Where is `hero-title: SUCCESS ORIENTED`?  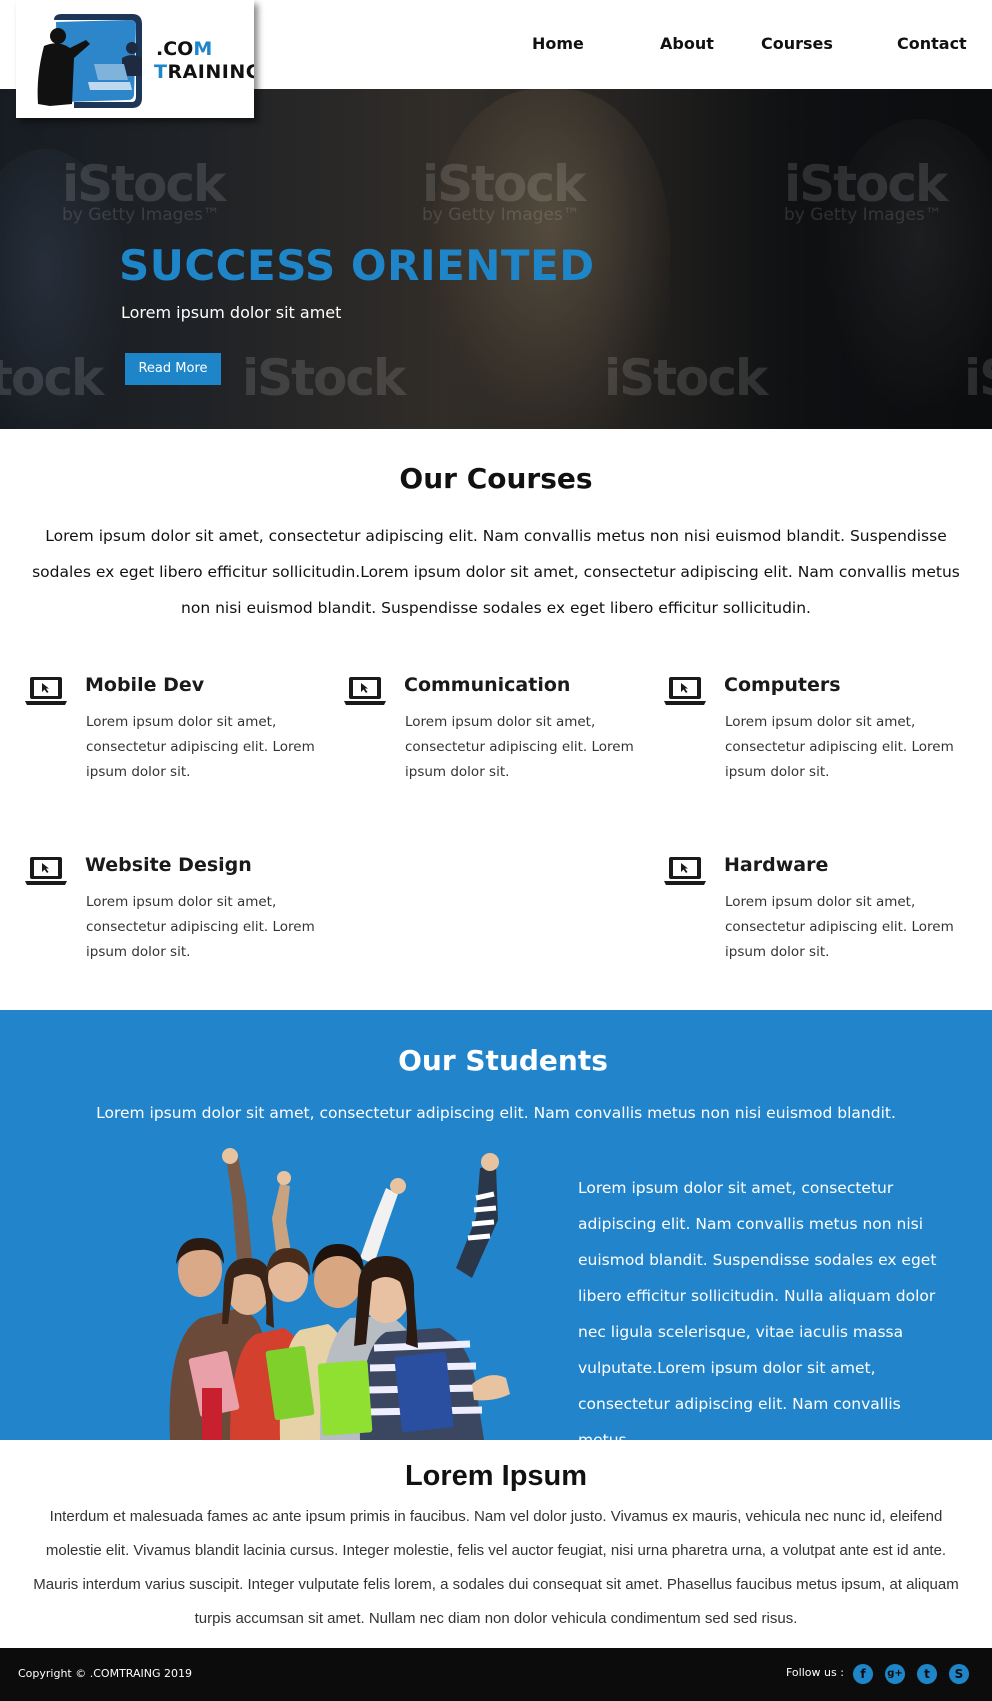
hero-title: SUCCESS ORIENTED is located at coordinates (357, 265).